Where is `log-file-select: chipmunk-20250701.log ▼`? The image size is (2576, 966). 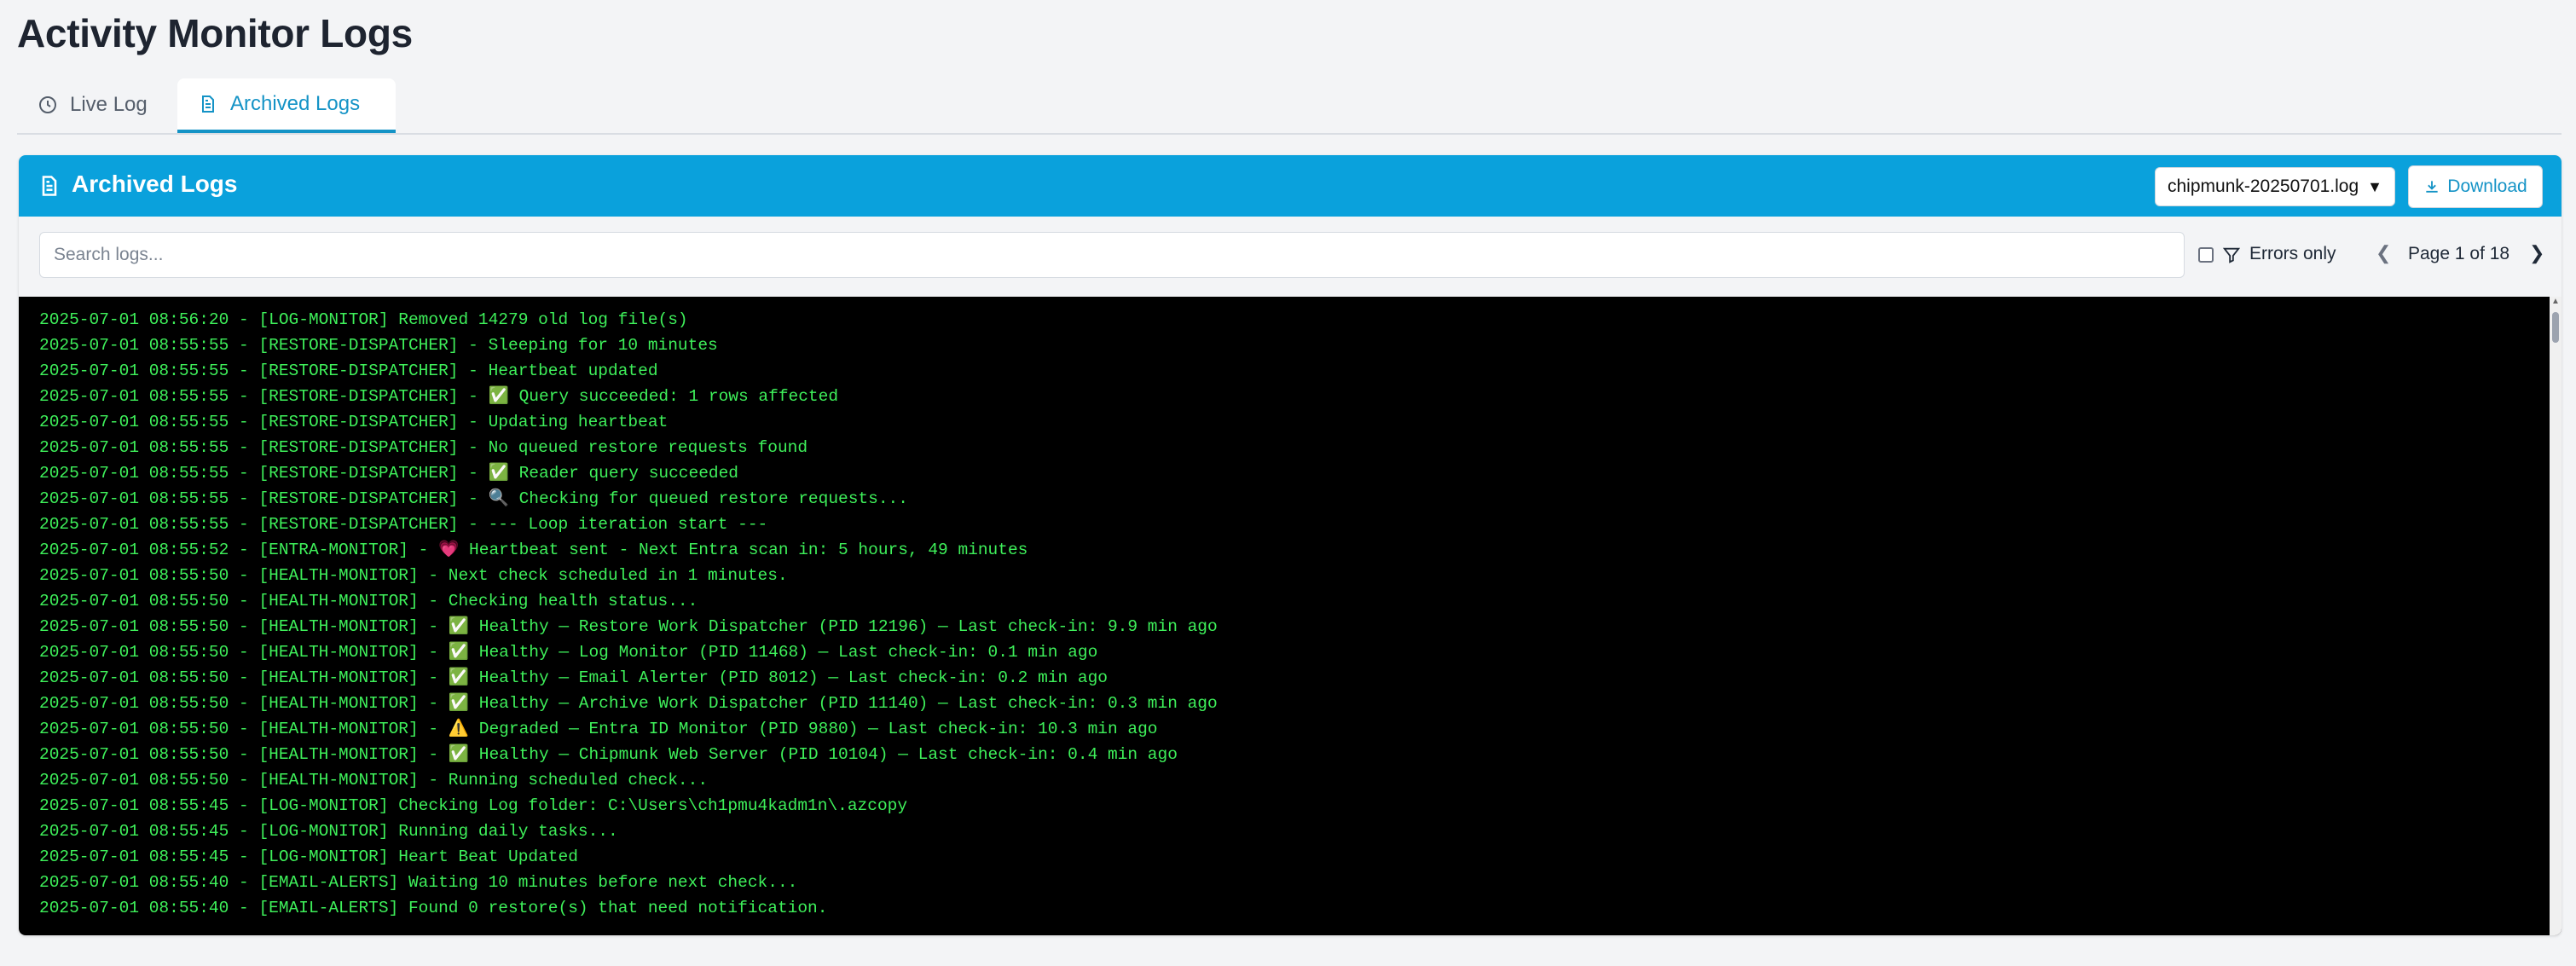 log-file-select: chipmunk-20250701.log ▼ is located at coordinates (2275, 186).